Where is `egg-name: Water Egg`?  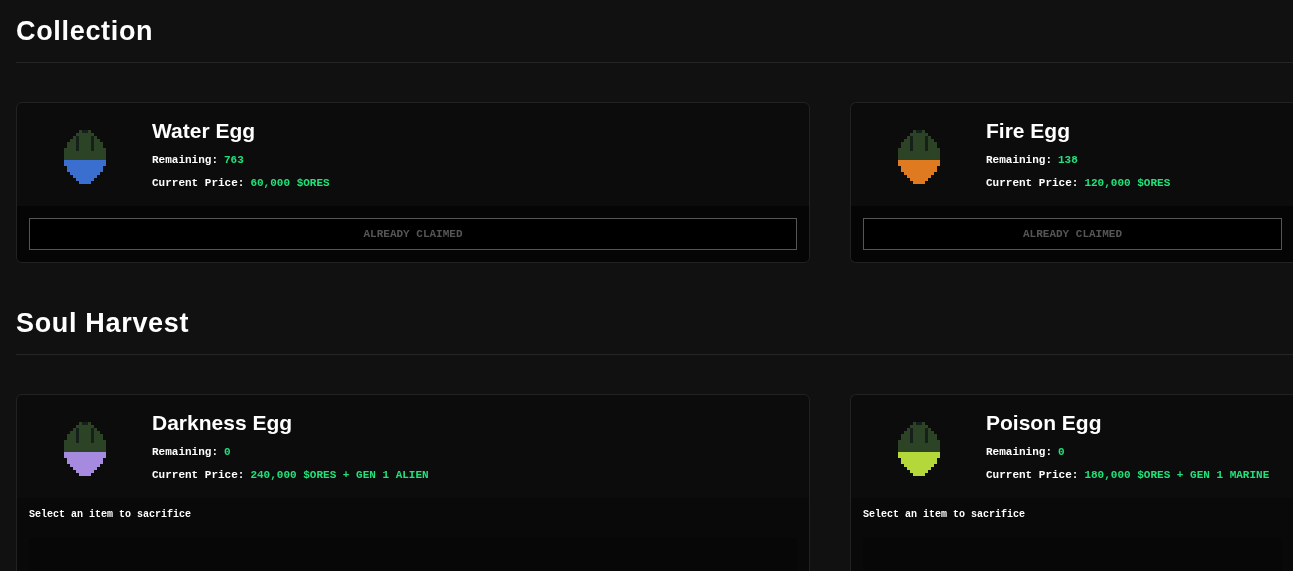 egg-name: Water Egg is located at coordinates (204, 130).